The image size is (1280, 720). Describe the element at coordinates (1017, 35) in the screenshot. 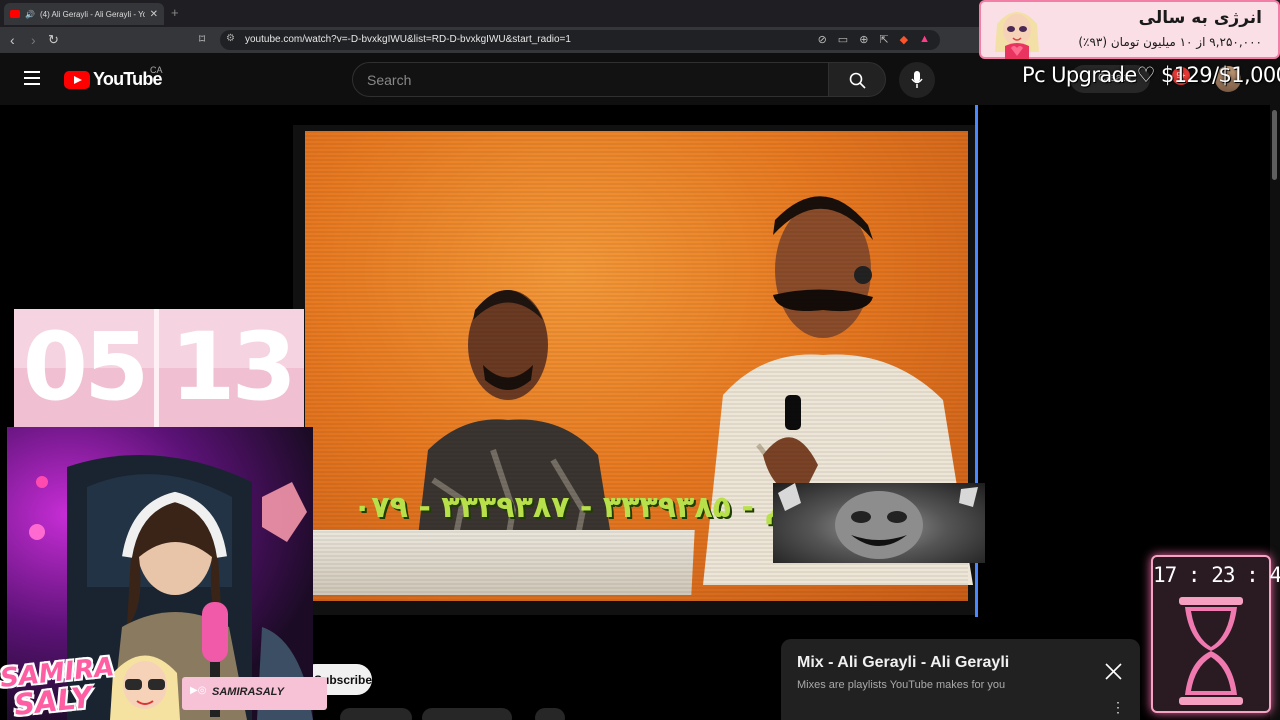

I see `cartoon-avatar-icon` at that location.